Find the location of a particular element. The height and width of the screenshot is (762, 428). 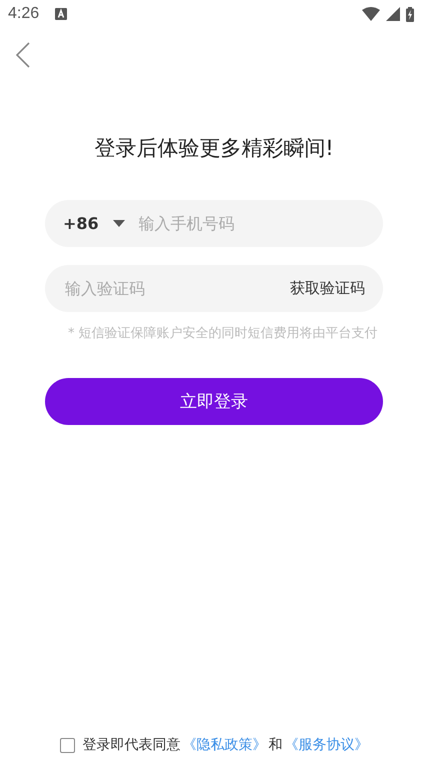

code-field: 输入验证码 获取验证码 is located at coordinates (214, 288).